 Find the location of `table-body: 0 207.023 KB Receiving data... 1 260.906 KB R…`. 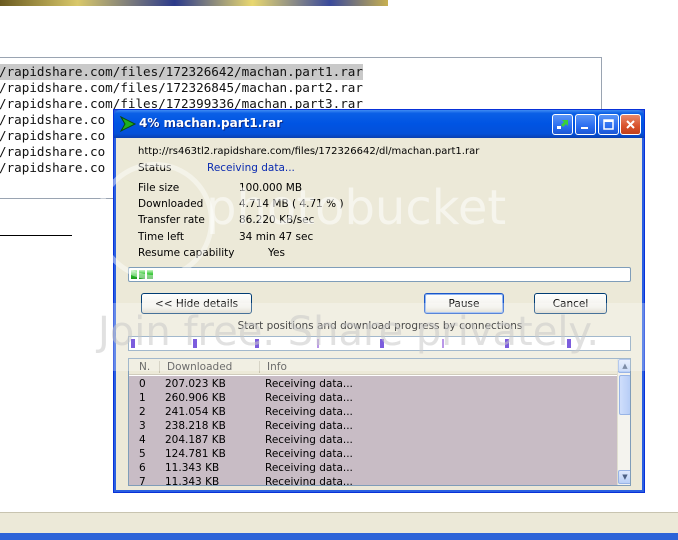

table-body: 0 207.023 KB Receiving data... 1 260.906 KB R… is located at coordinates (373, 431).